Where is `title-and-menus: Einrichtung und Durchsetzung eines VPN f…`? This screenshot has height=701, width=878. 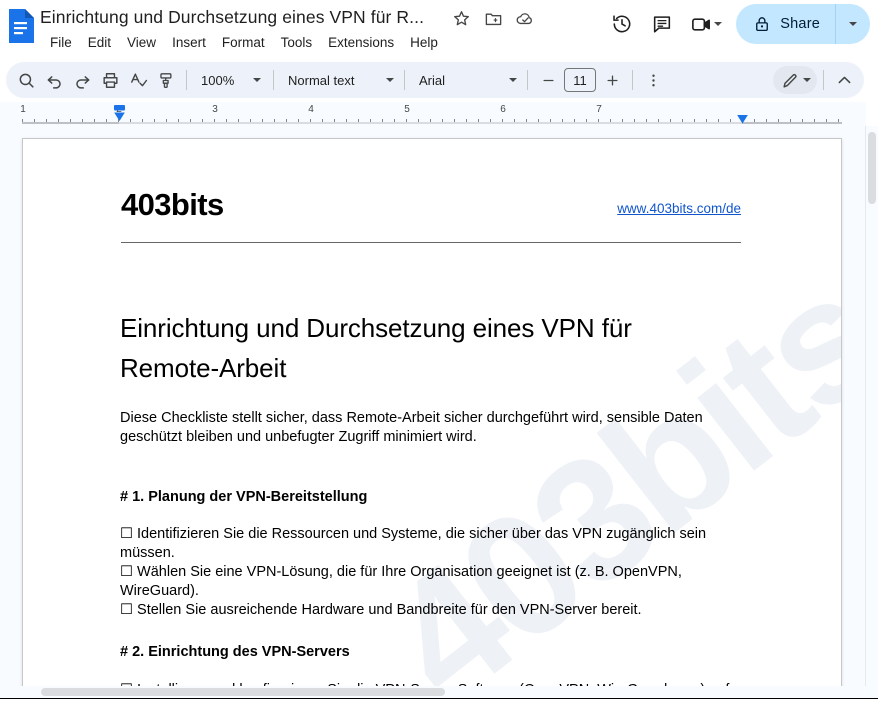
title-and-menus: Einrichtung und Durchsetzung eines VPN f… is located at coordinates (243, 29).